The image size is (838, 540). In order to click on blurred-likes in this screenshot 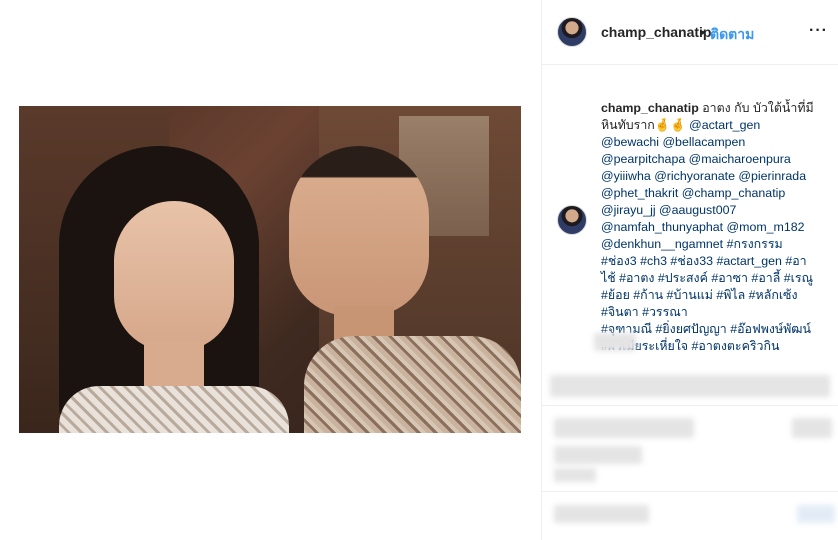, I will do `click(598, 455)`.